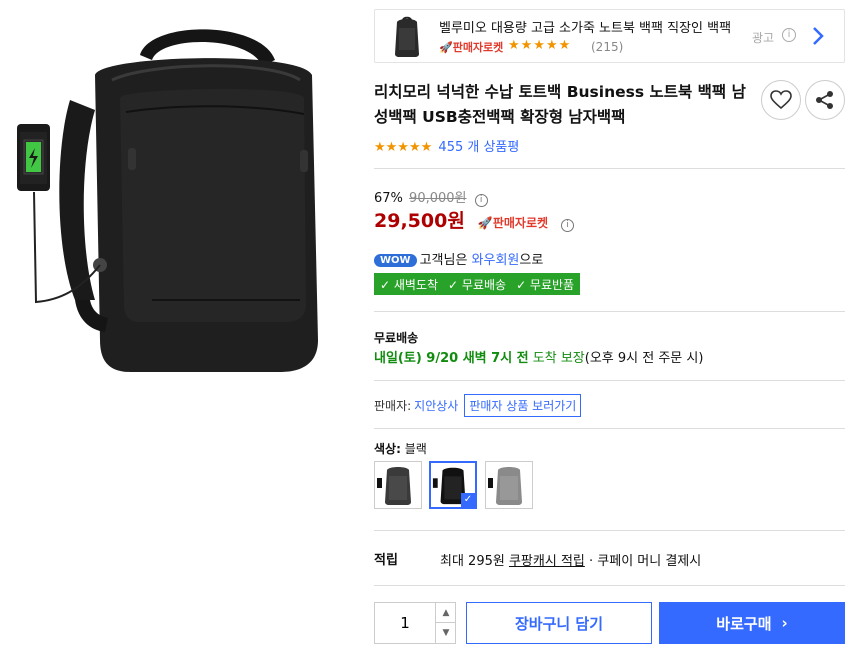  I want to click on buy-now-button: 바로구매 ›, so click(752, 623).